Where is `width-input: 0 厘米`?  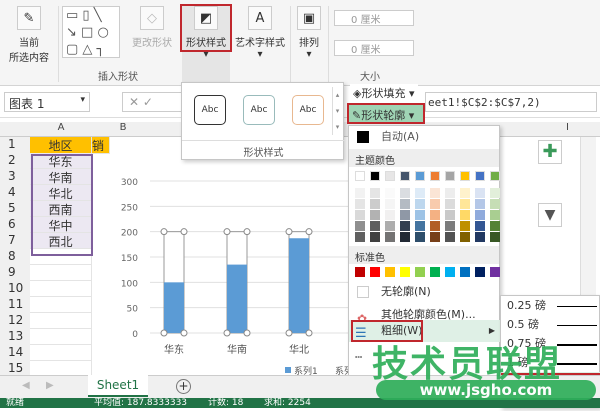
width-input: 0 厘米 is located at coordinates (374, 48).